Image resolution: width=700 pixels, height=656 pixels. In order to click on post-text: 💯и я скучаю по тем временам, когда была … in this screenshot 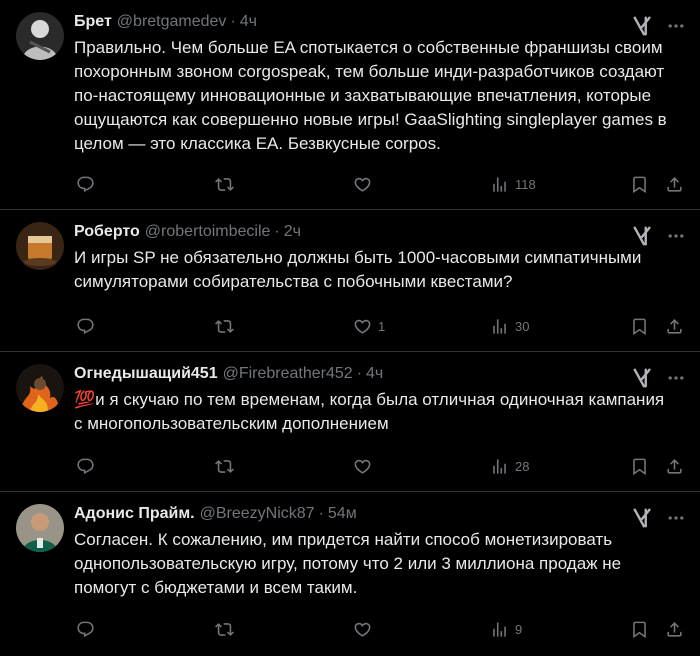, I will do `click(374, 412)`.